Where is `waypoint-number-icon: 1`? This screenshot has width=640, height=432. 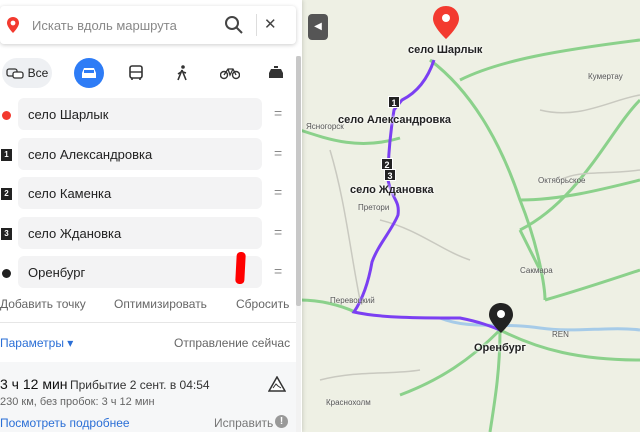
waypoint-number-icon: 1 is located at coordinates (6, 155).